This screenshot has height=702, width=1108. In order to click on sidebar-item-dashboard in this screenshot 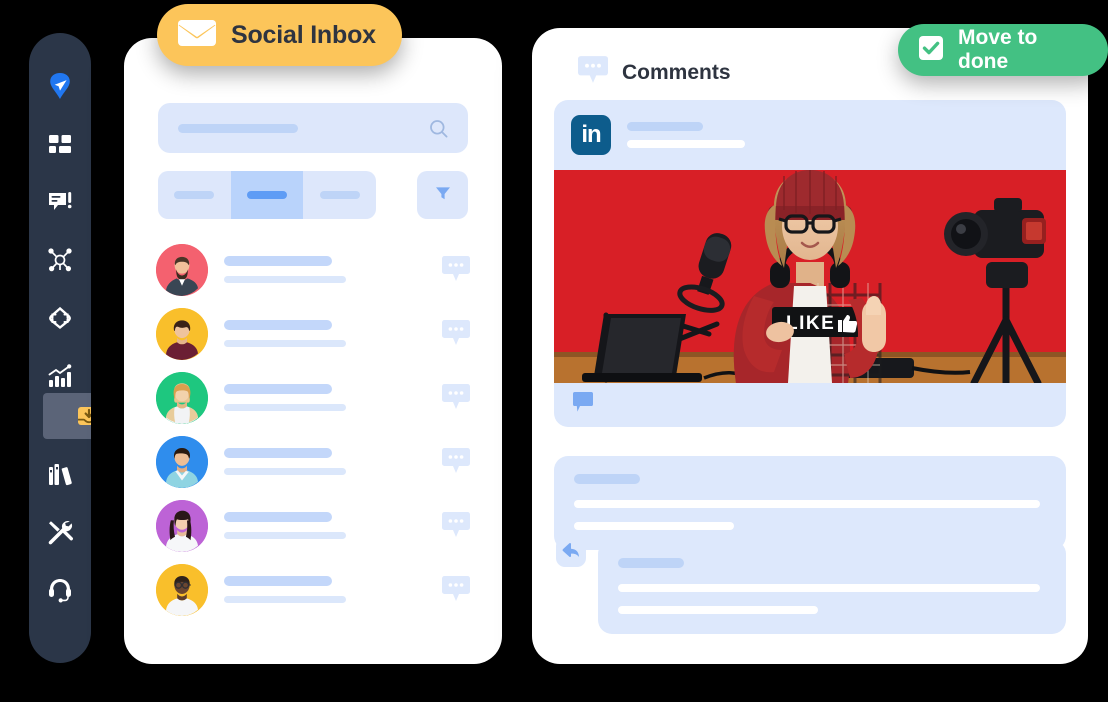, I will do `click(60, 144)`.